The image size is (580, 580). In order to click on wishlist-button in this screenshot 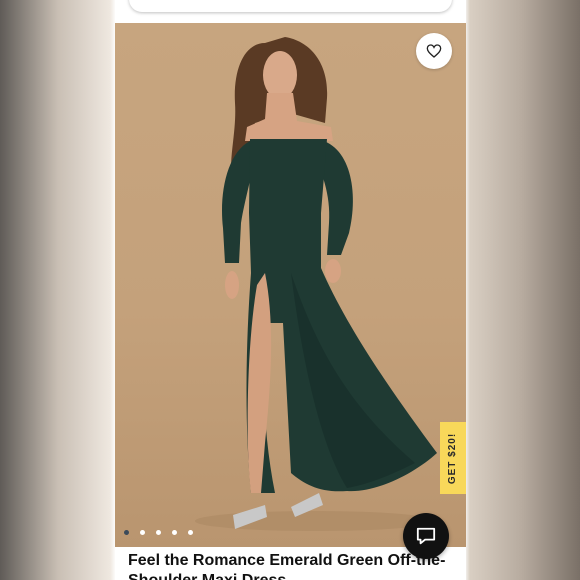, I will do `click(434, 51)`.